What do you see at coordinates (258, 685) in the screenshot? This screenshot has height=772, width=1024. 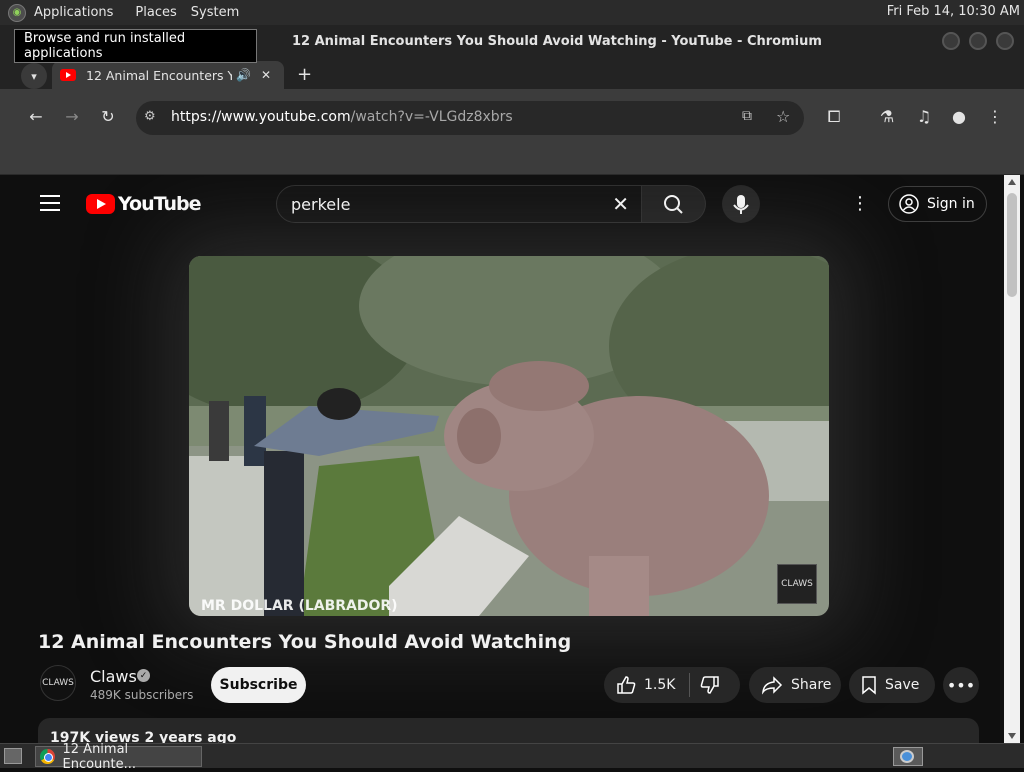 I see `subscribe-button: Subscribe` at bounding box center [258, 685].